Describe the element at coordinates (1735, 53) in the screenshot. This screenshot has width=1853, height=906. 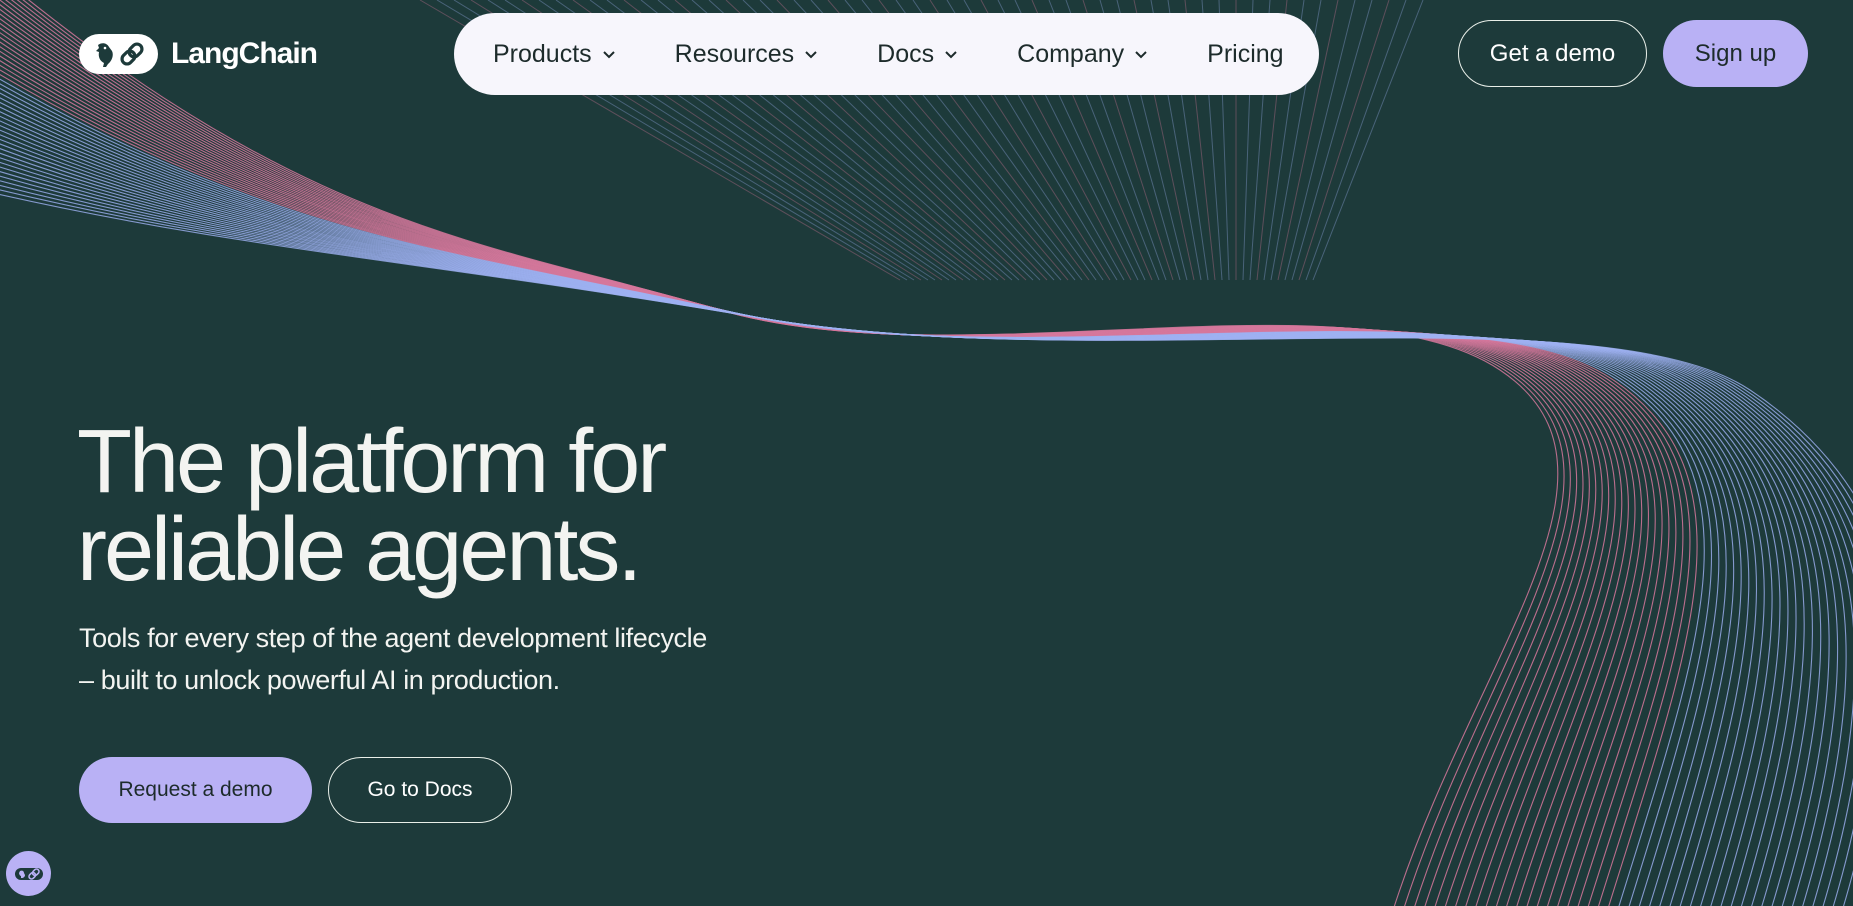
I see `sign-up-button: Sign up` at that location.